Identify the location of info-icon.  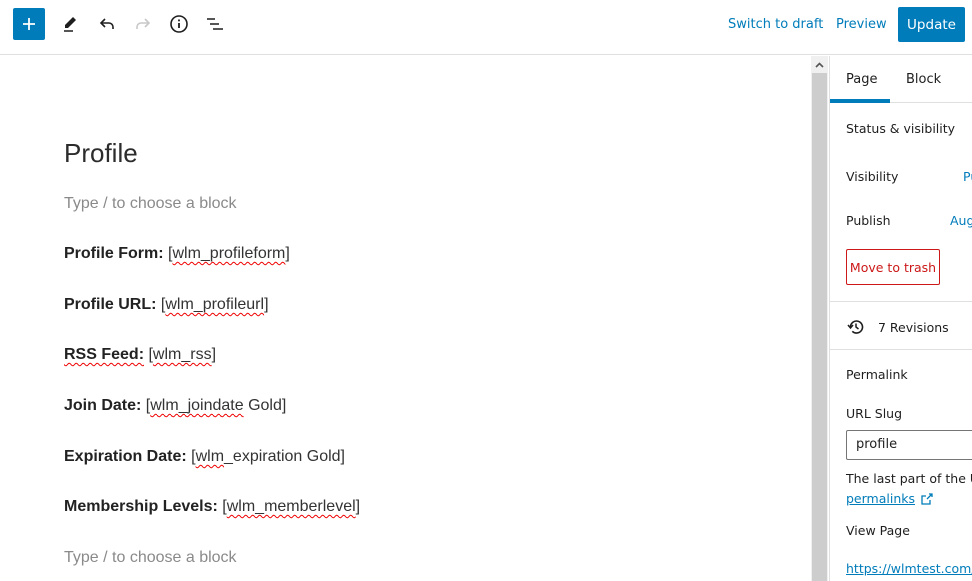
(179, 24).